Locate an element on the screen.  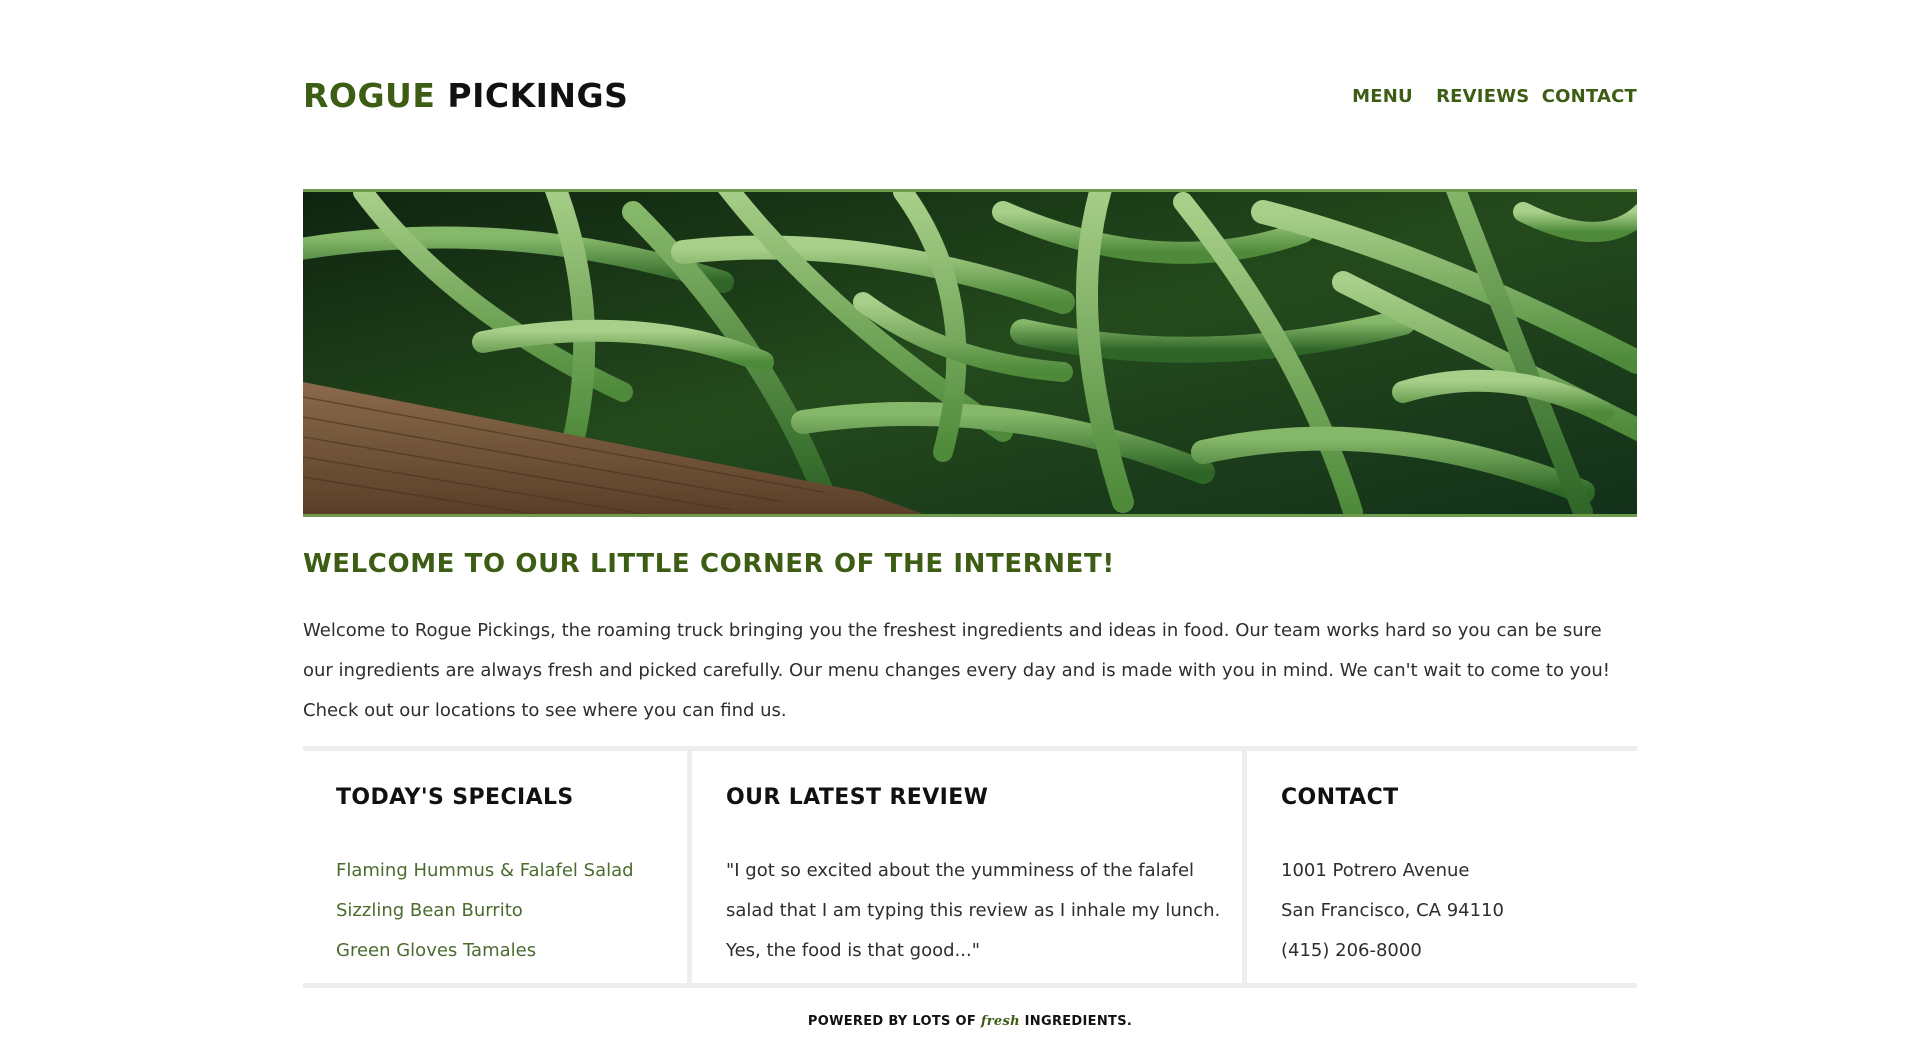
site-footer: POWERED BY LOTS OF fresh INGREDIENTS. is located at coordinates (970, 1021).